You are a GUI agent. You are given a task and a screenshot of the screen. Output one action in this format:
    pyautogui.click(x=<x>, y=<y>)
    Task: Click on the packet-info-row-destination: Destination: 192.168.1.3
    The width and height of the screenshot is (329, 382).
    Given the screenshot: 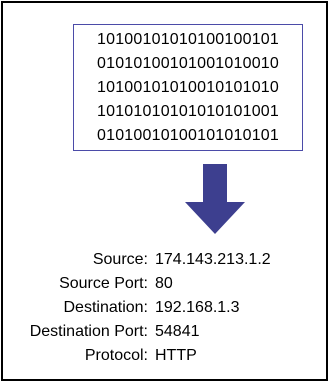 What is the action you would take?
    pyautogui.click(x=164, y=308)
    